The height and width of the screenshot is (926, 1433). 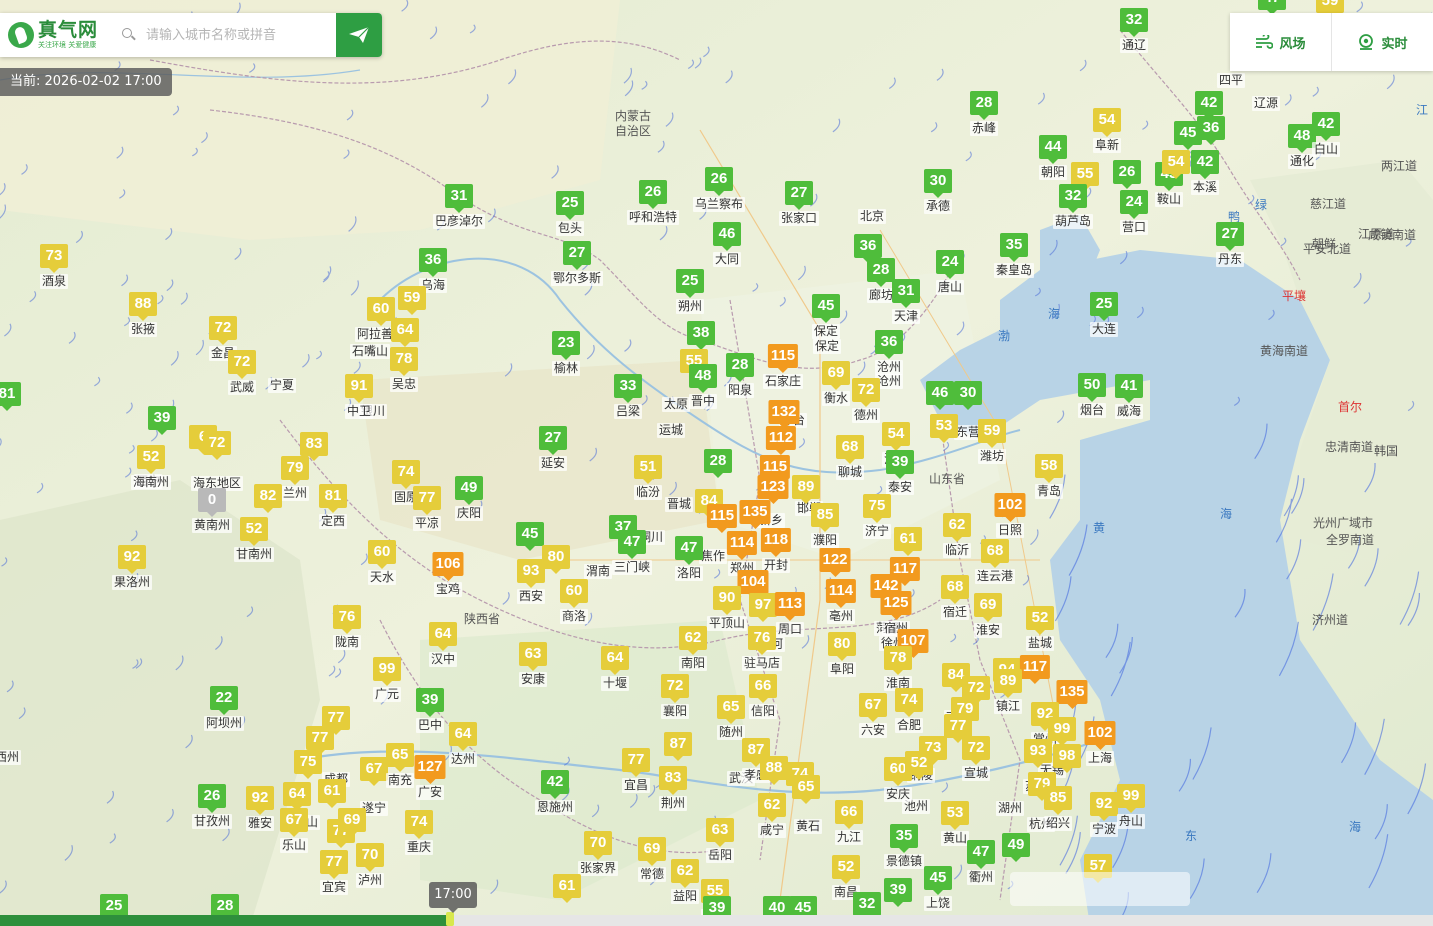 I want to click on aqi-marker: 0, so click(x=212, y=502).